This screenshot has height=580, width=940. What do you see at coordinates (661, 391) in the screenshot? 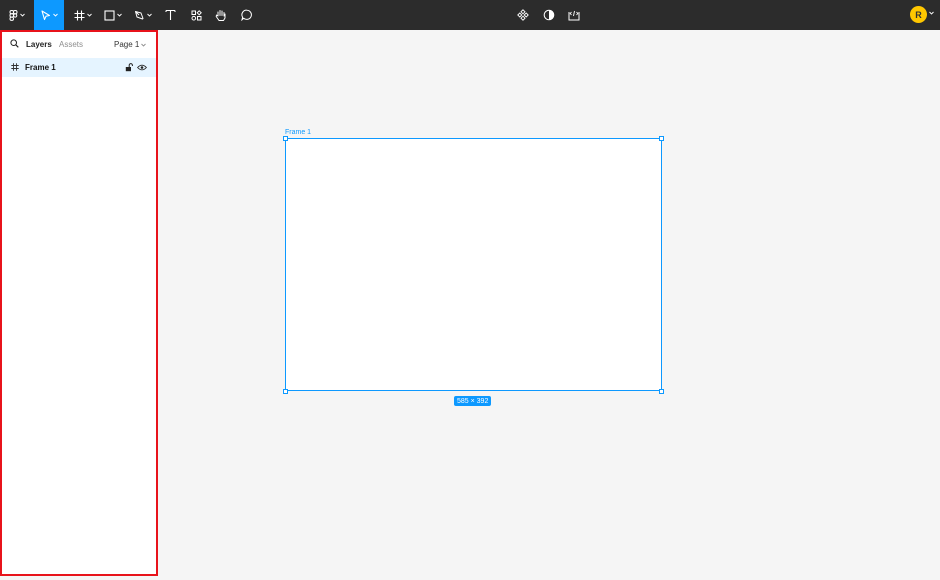
I see `resize-handle-bottom-right` at bounding box center [661, 391].